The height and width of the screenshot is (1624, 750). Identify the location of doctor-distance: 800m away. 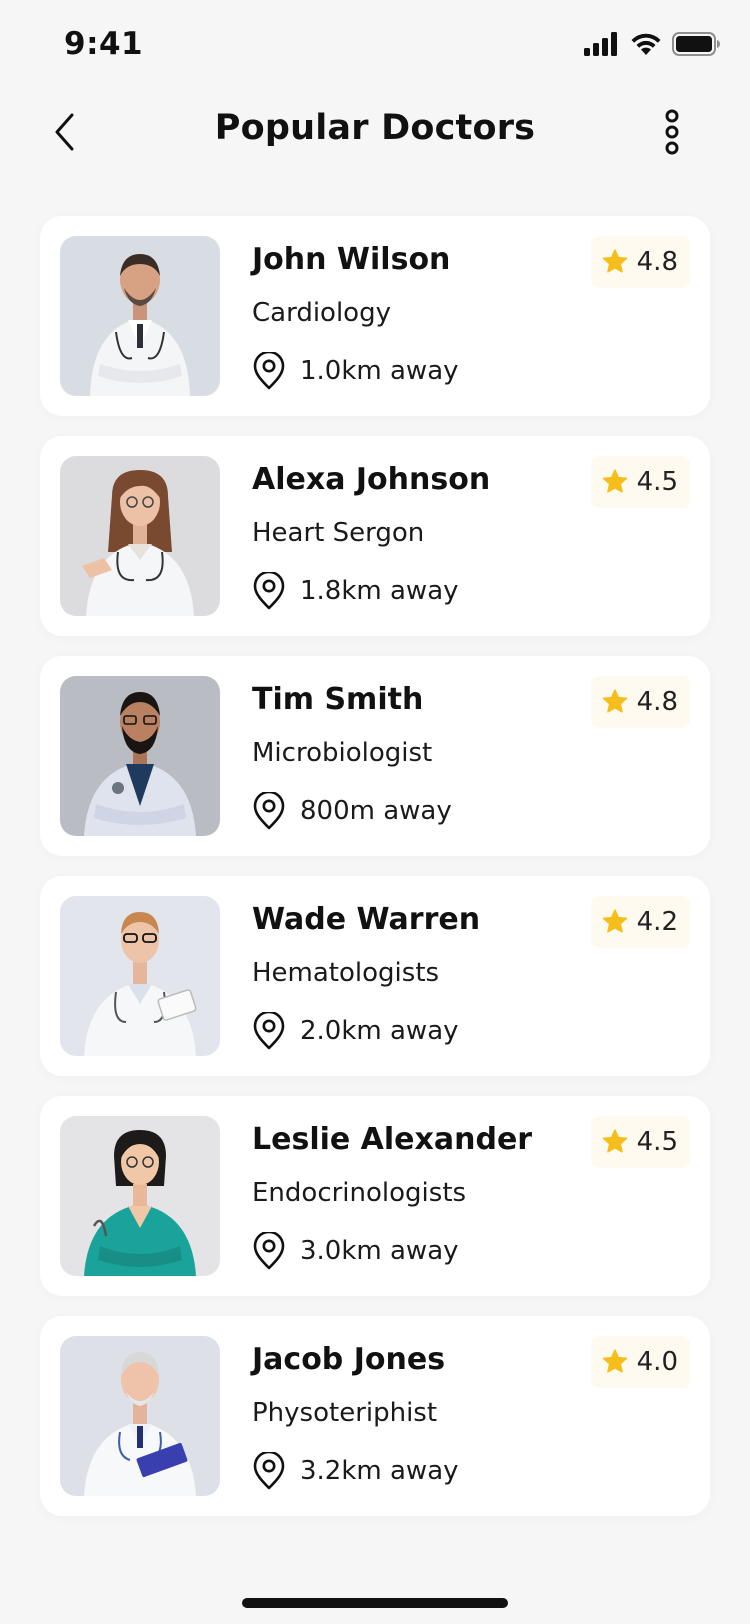
(352, 811).